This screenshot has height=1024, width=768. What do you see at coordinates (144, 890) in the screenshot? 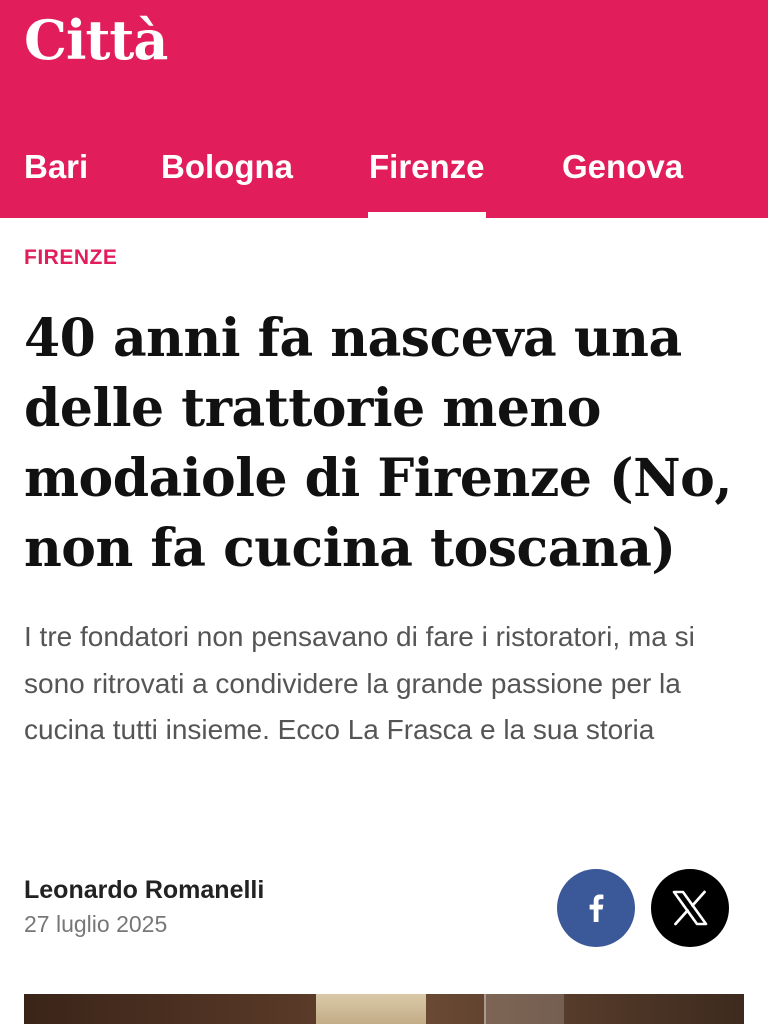
I see `author-name: Leonardo Romanelli` at bounding box center [144, 890].